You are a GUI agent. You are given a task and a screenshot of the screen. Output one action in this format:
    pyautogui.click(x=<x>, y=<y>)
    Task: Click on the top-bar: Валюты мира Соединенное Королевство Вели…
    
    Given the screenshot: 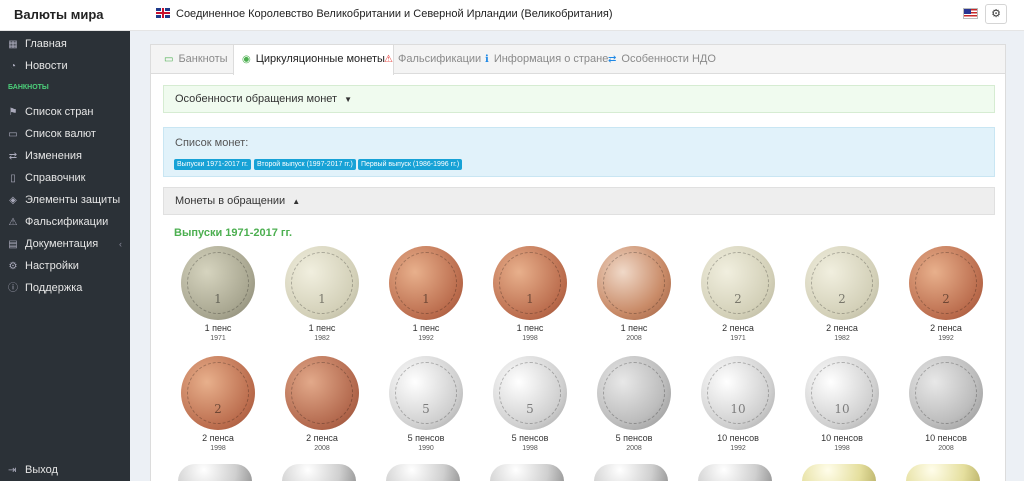 What is the action you would take?
    pyautogui.click(x=512, y=15)
    